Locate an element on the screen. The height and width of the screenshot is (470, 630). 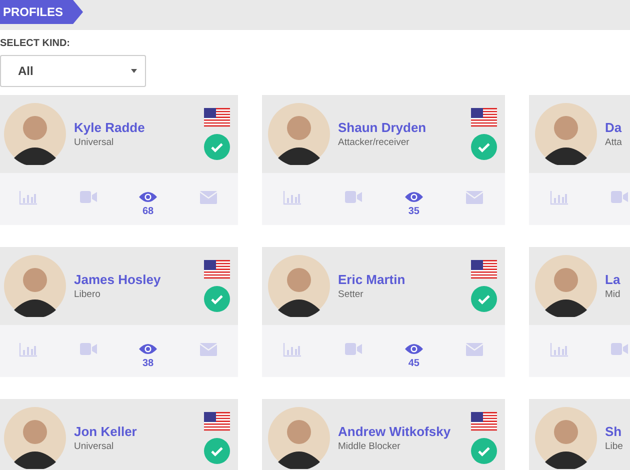
filter-label: SELECT KIND: is located at coordinates (35, 43).